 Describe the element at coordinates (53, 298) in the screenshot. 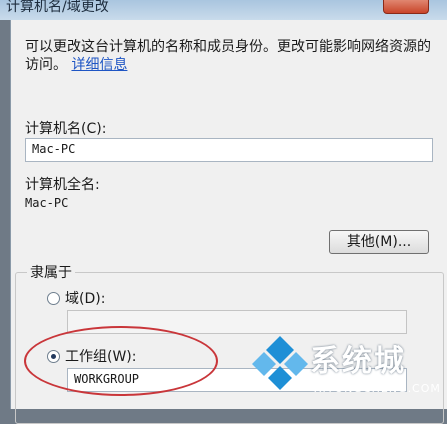

I see `domain-radio` at that location.